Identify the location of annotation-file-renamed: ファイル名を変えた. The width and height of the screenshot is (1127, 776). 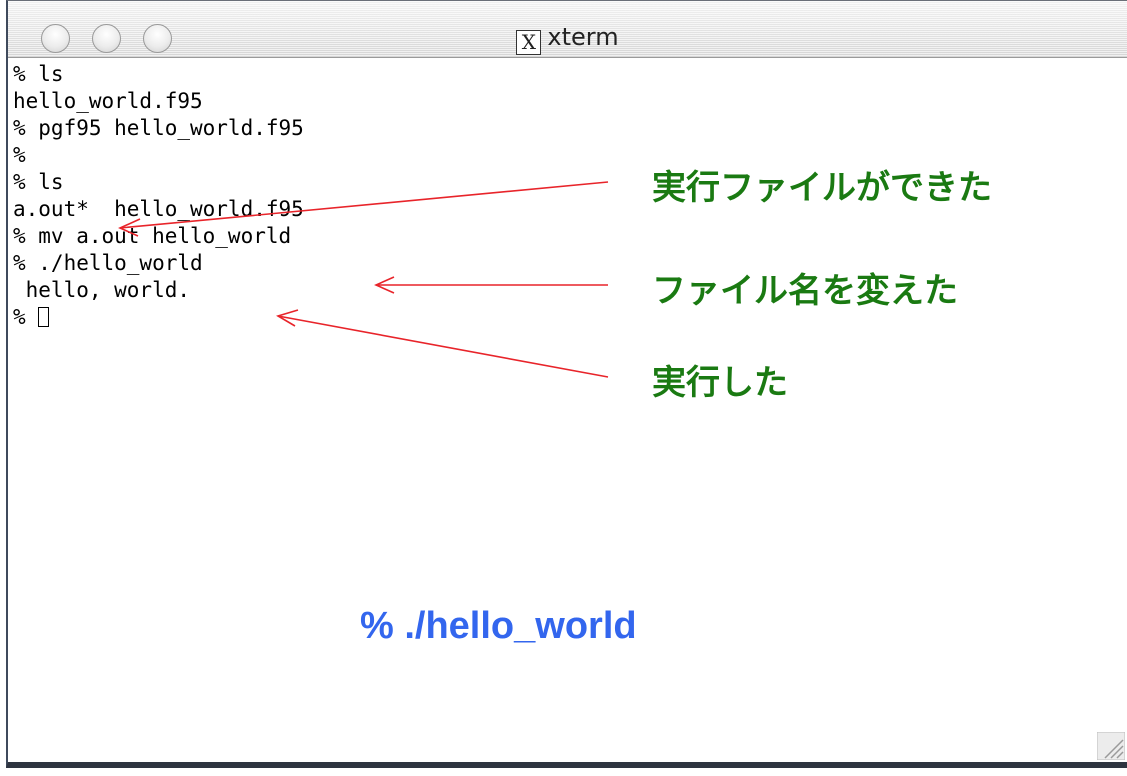
(805, 291).